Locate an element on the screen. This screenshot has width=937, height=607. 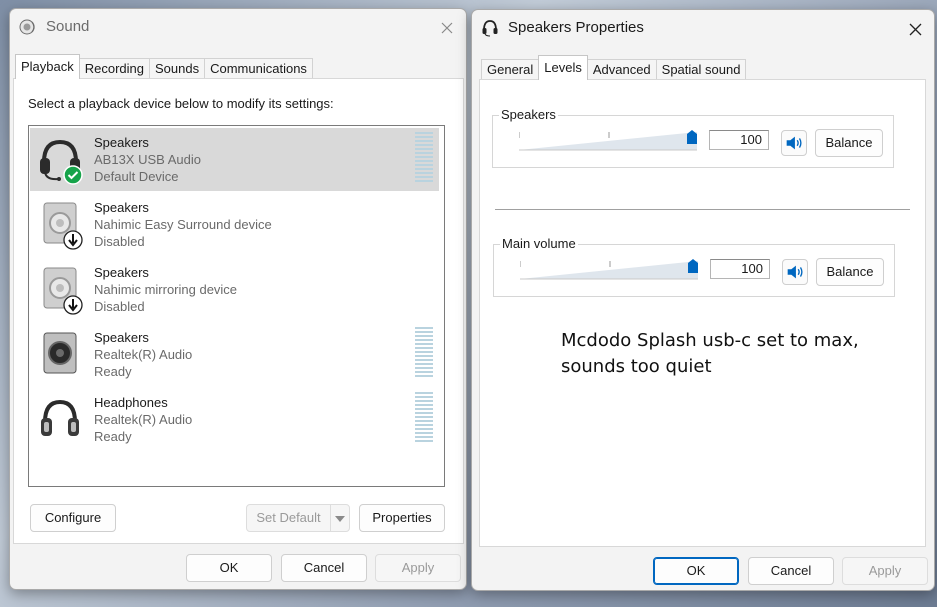
annotation-line-1: Mcdodo Splash usb-c set to max, is located at coordinates (710, 340).